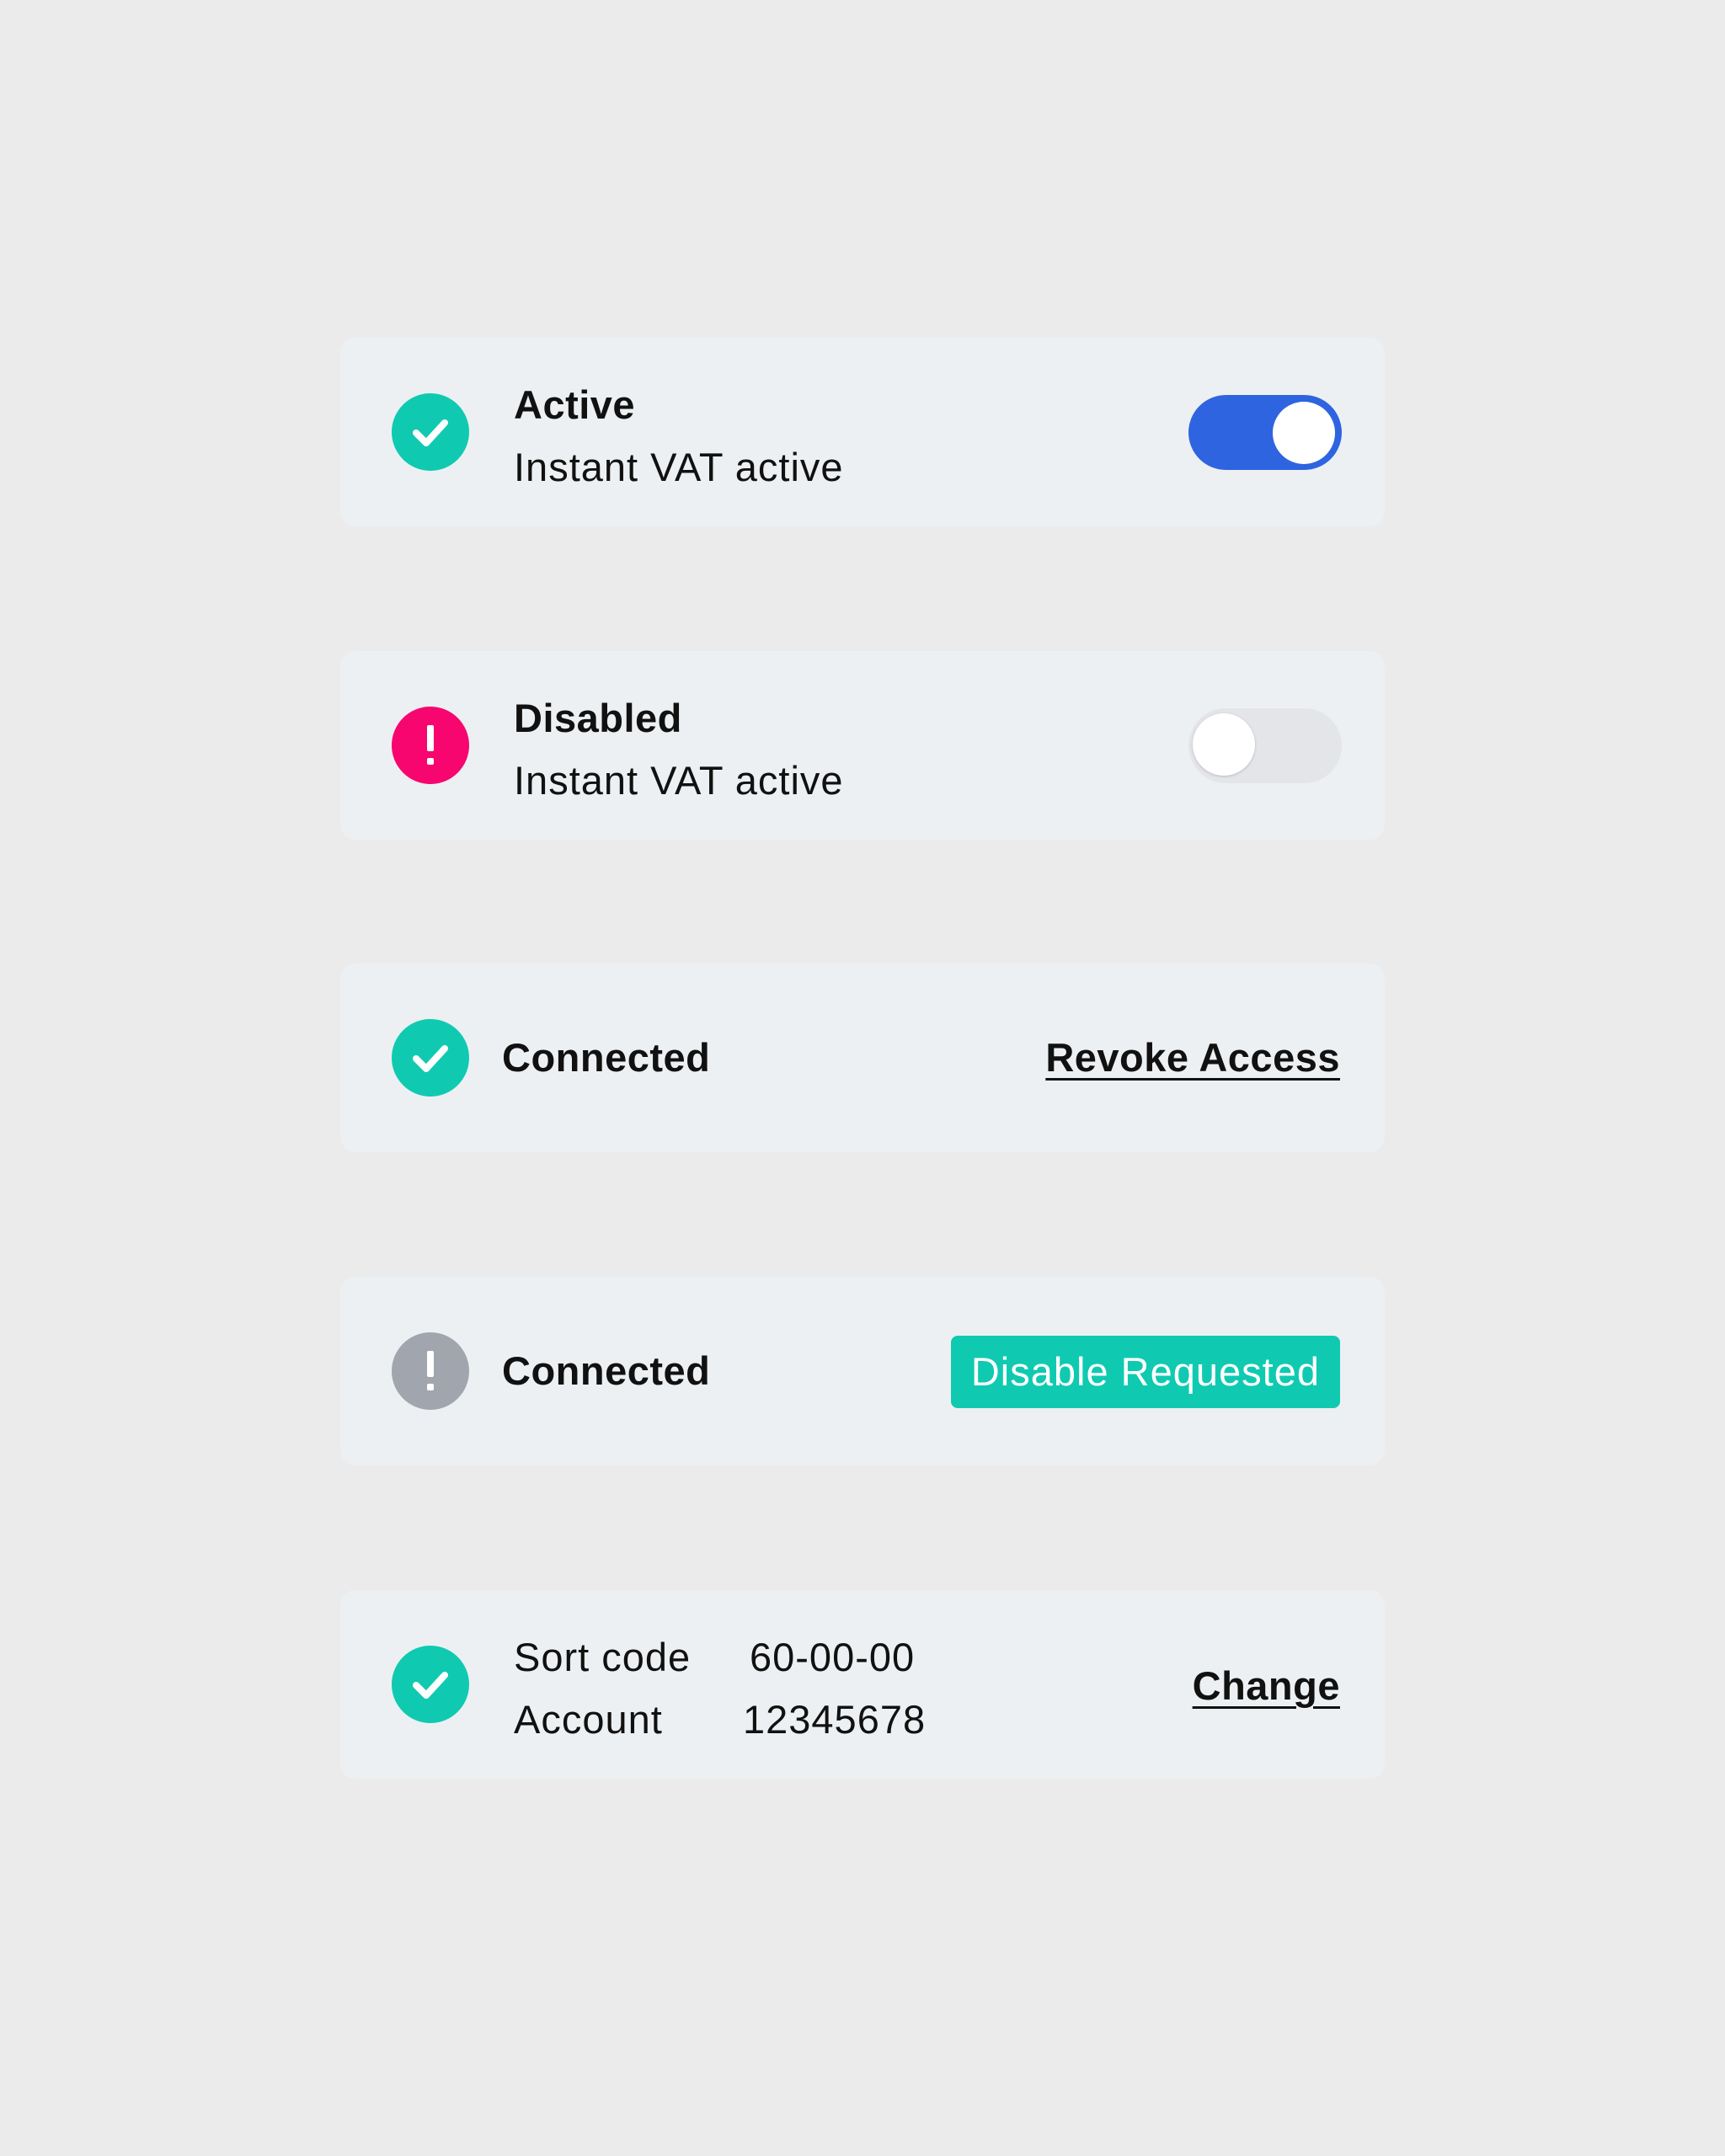 This screenshot has height=2156, width=1725. What do you see at coordinates (1266, 1686) in the screenshot?
I see `change-link: Change` at bounding box center [1266, 1686].